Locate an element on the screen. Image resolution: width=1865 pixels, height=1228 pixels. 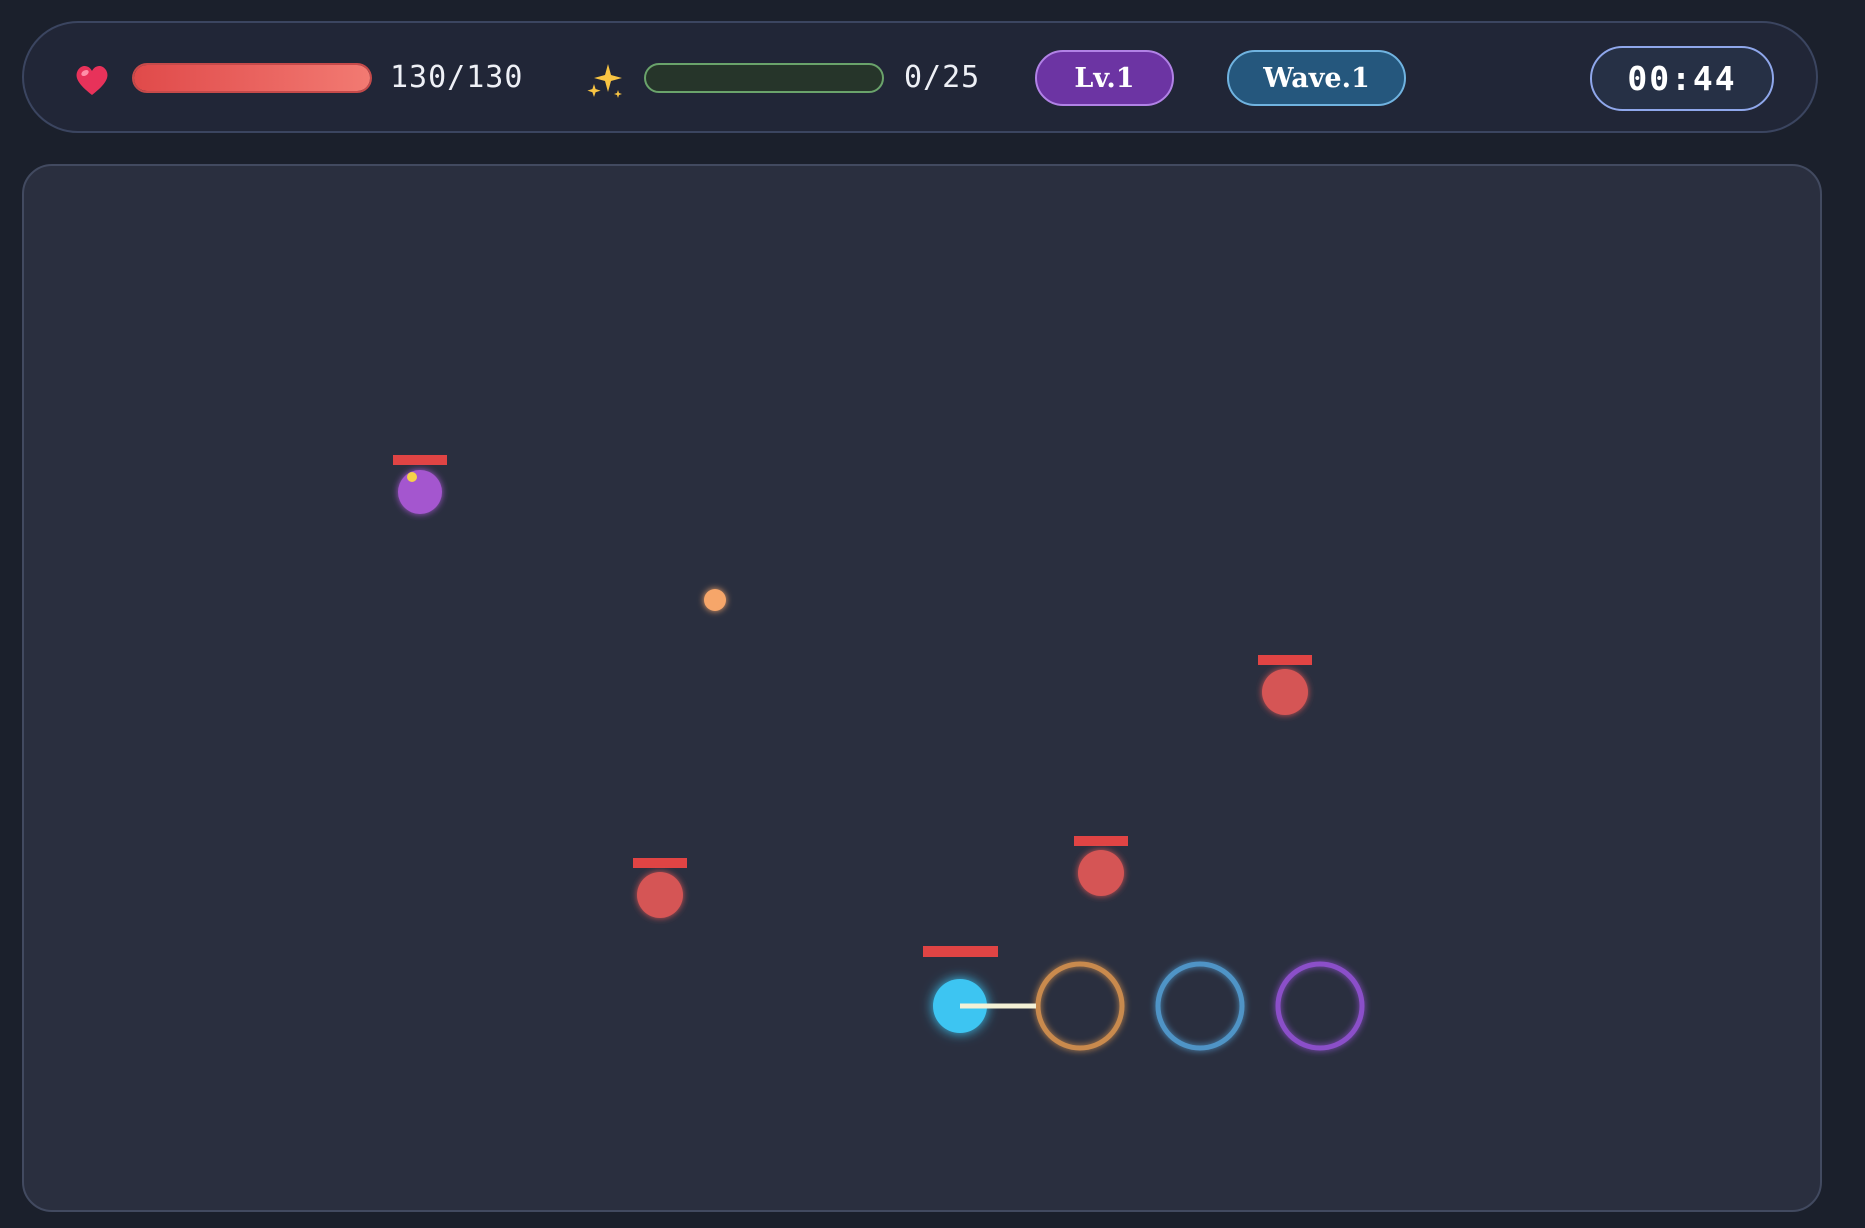
health-bar is located at coordinates (252, 78).